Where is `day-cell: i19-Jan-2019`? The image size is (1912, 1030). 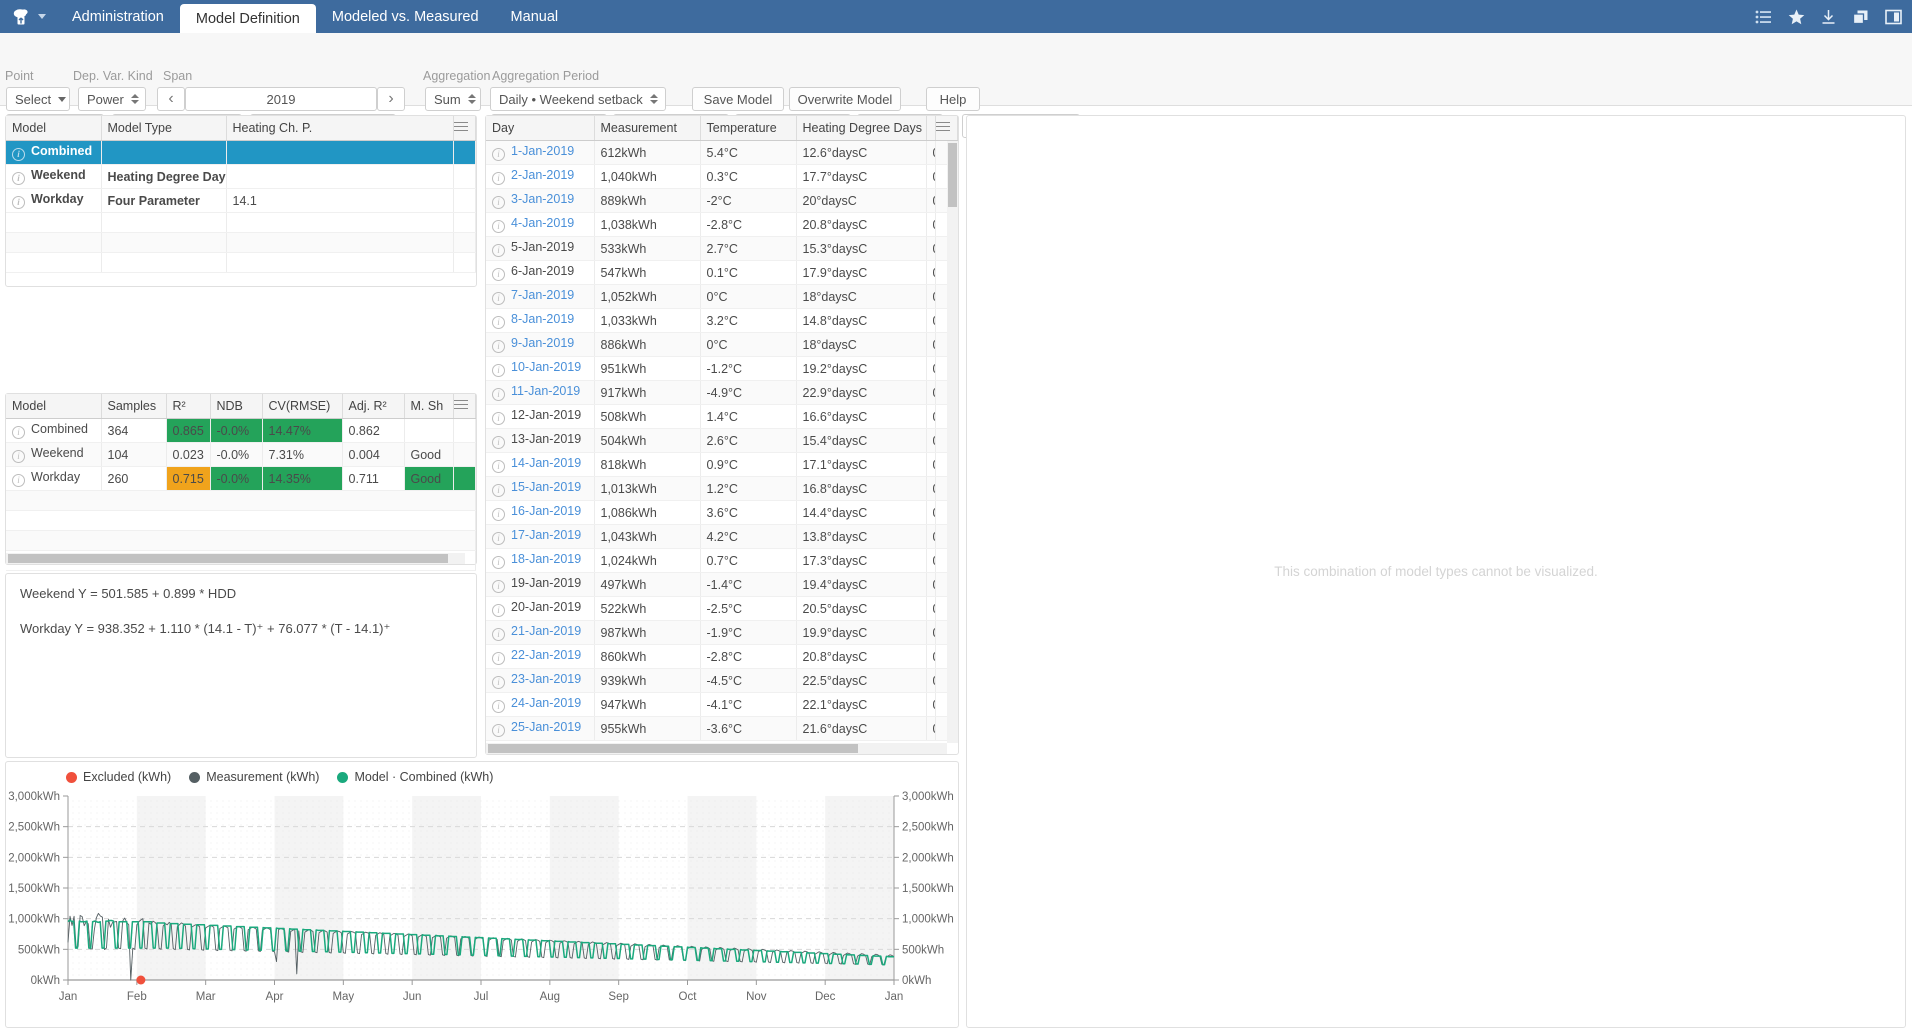 day-cell: i19-Jan-2019 is located at coordinates (540, 585).